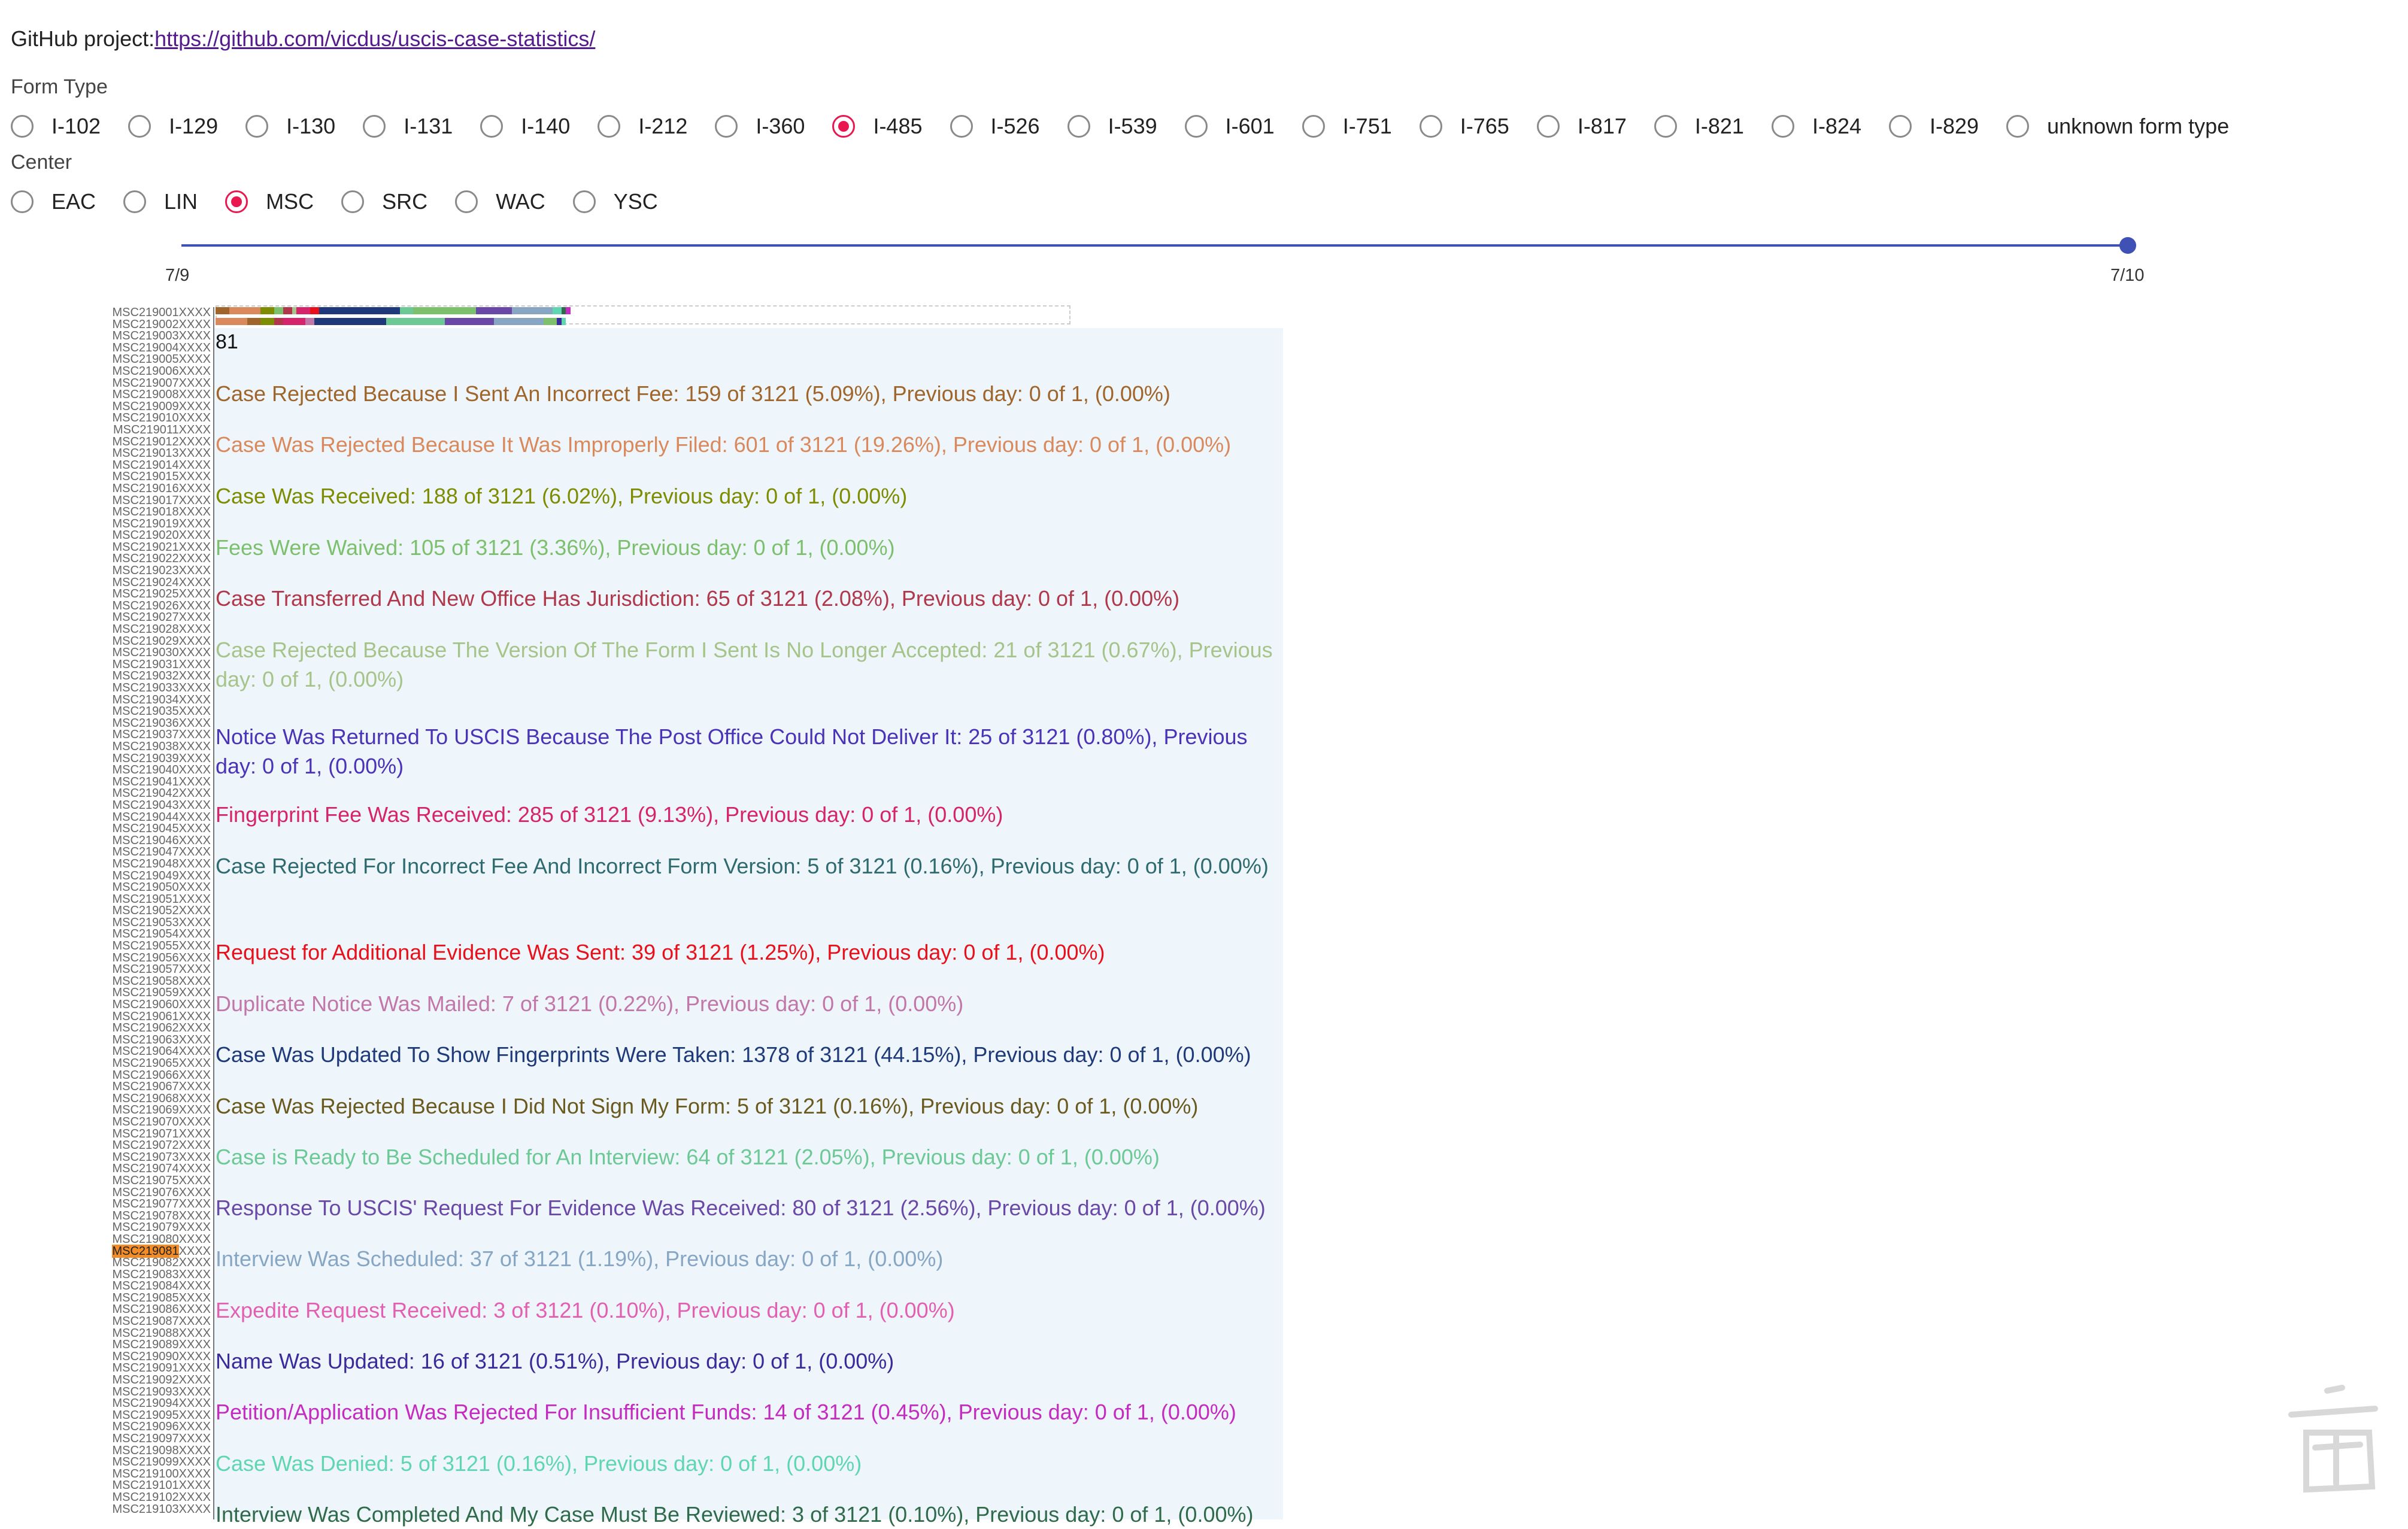 The width and height of the screenshot is (2408, 1529). I want to click on date-slider-handle, so click(2127, 245).